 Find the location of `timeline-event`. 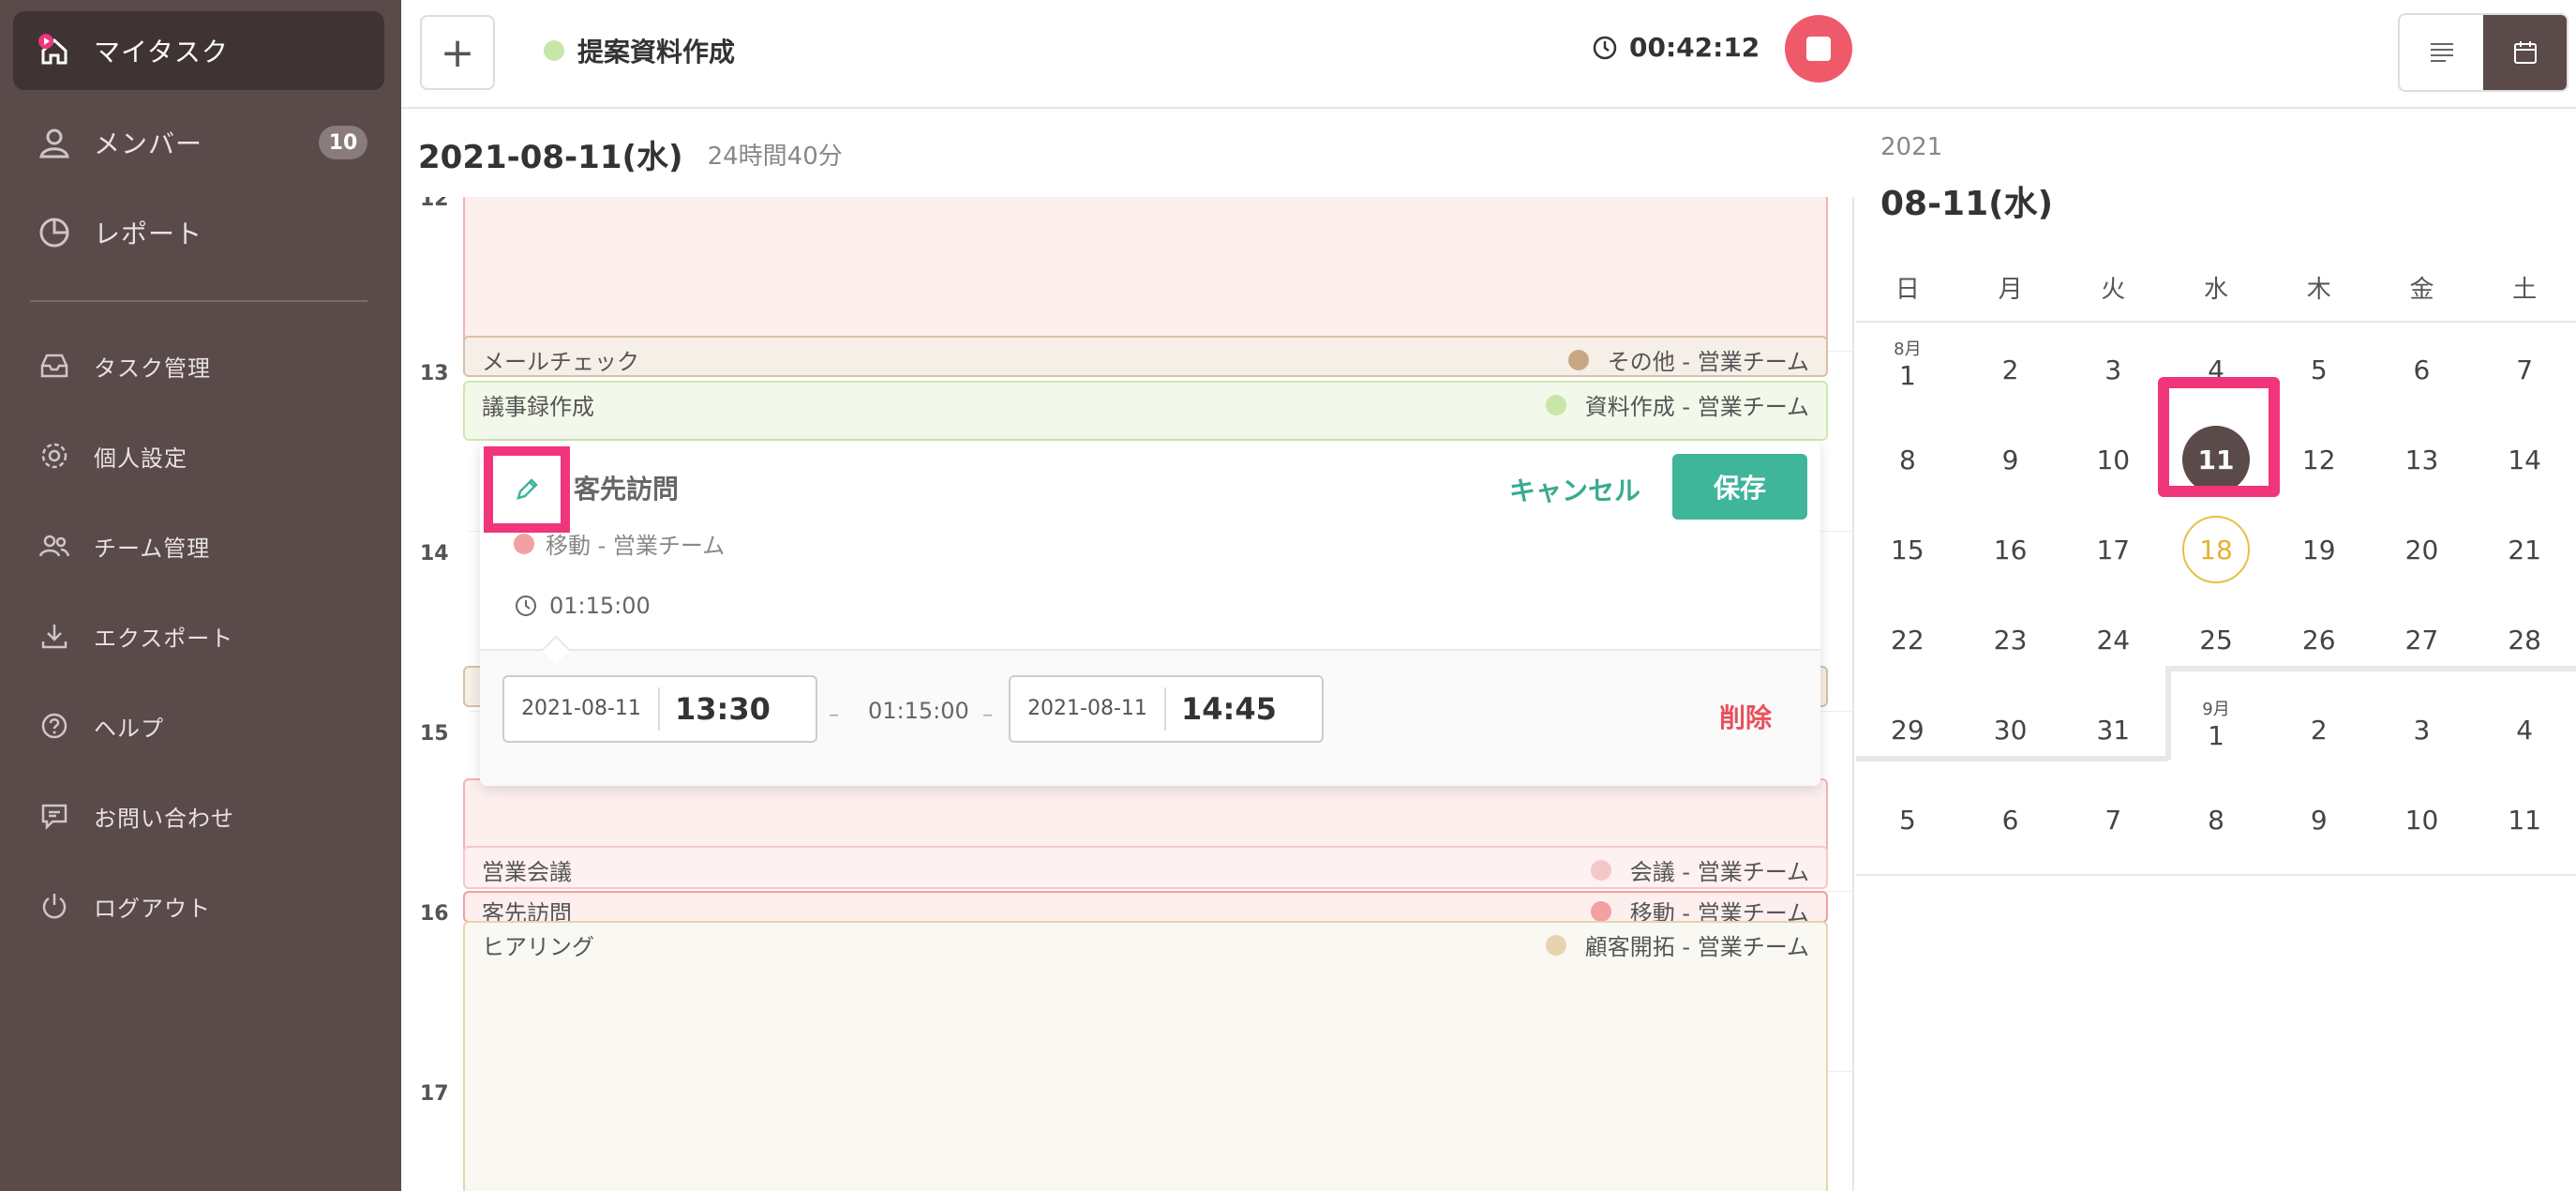

timeline-event is located at coordinates (1146, 270).